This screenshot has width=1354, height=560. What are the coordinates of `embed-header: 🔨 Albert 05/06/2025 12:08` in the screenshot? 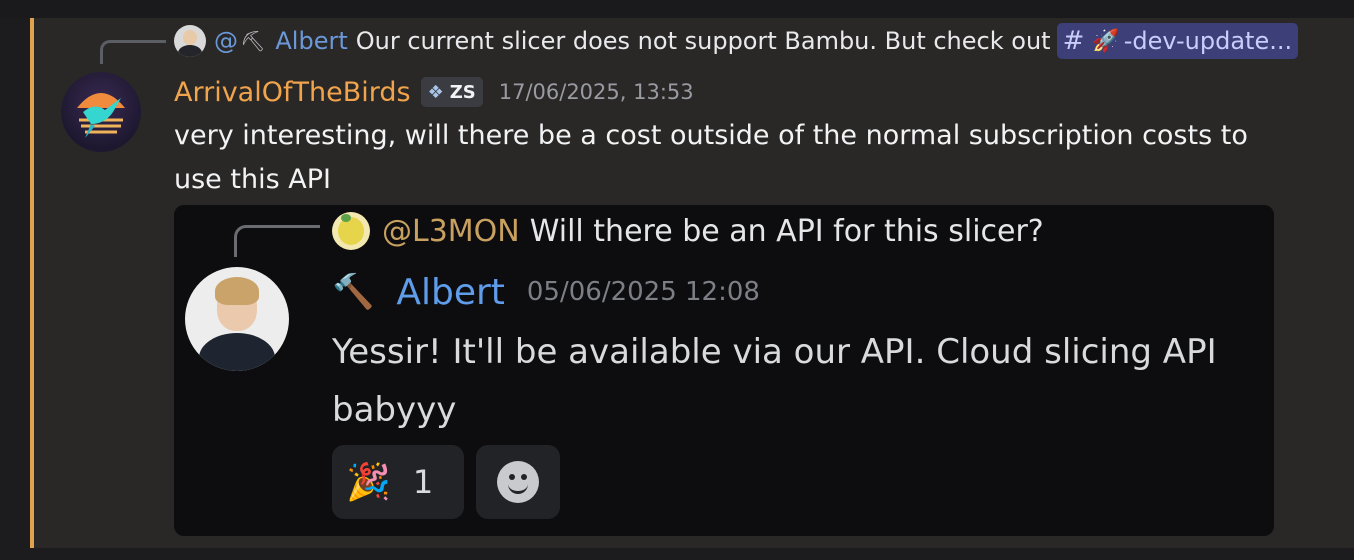 It's located at (546, 292).